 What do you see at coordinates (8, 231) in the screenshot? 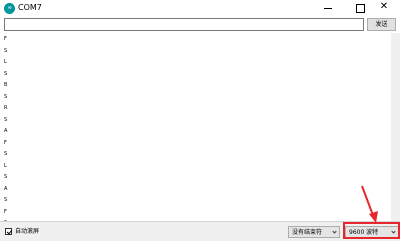
I see `autoscroll-checkbox` at bounding box center [8, 231].